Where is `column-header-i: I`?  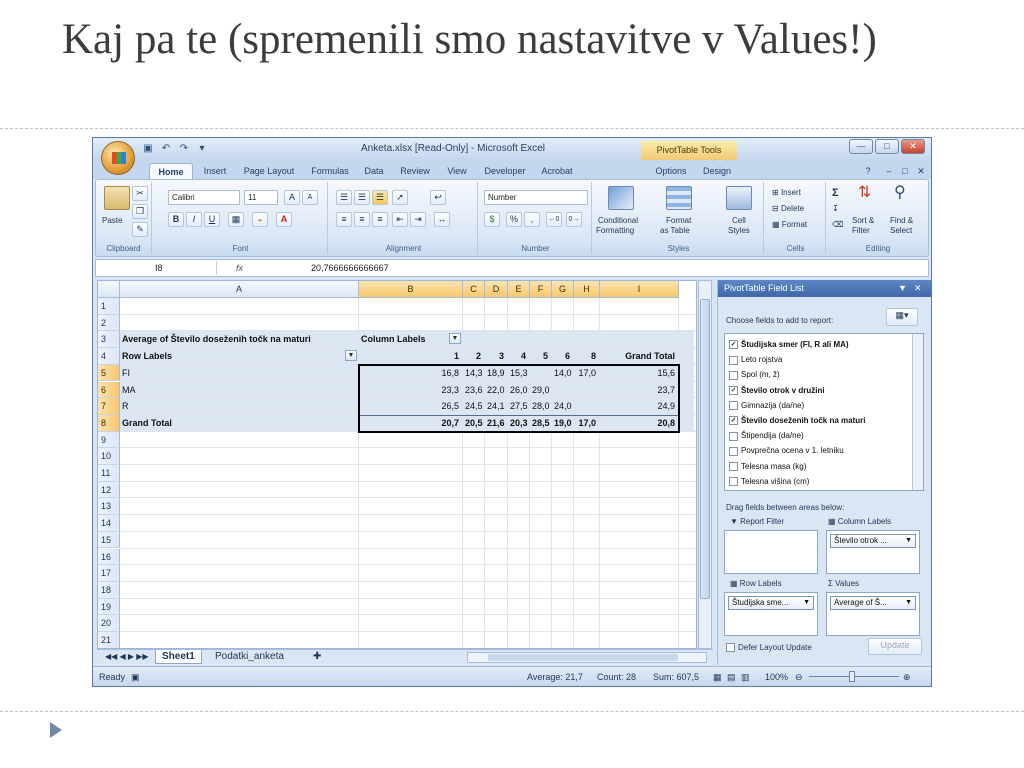 column-header-i: I is located at coordinates (639, 289).